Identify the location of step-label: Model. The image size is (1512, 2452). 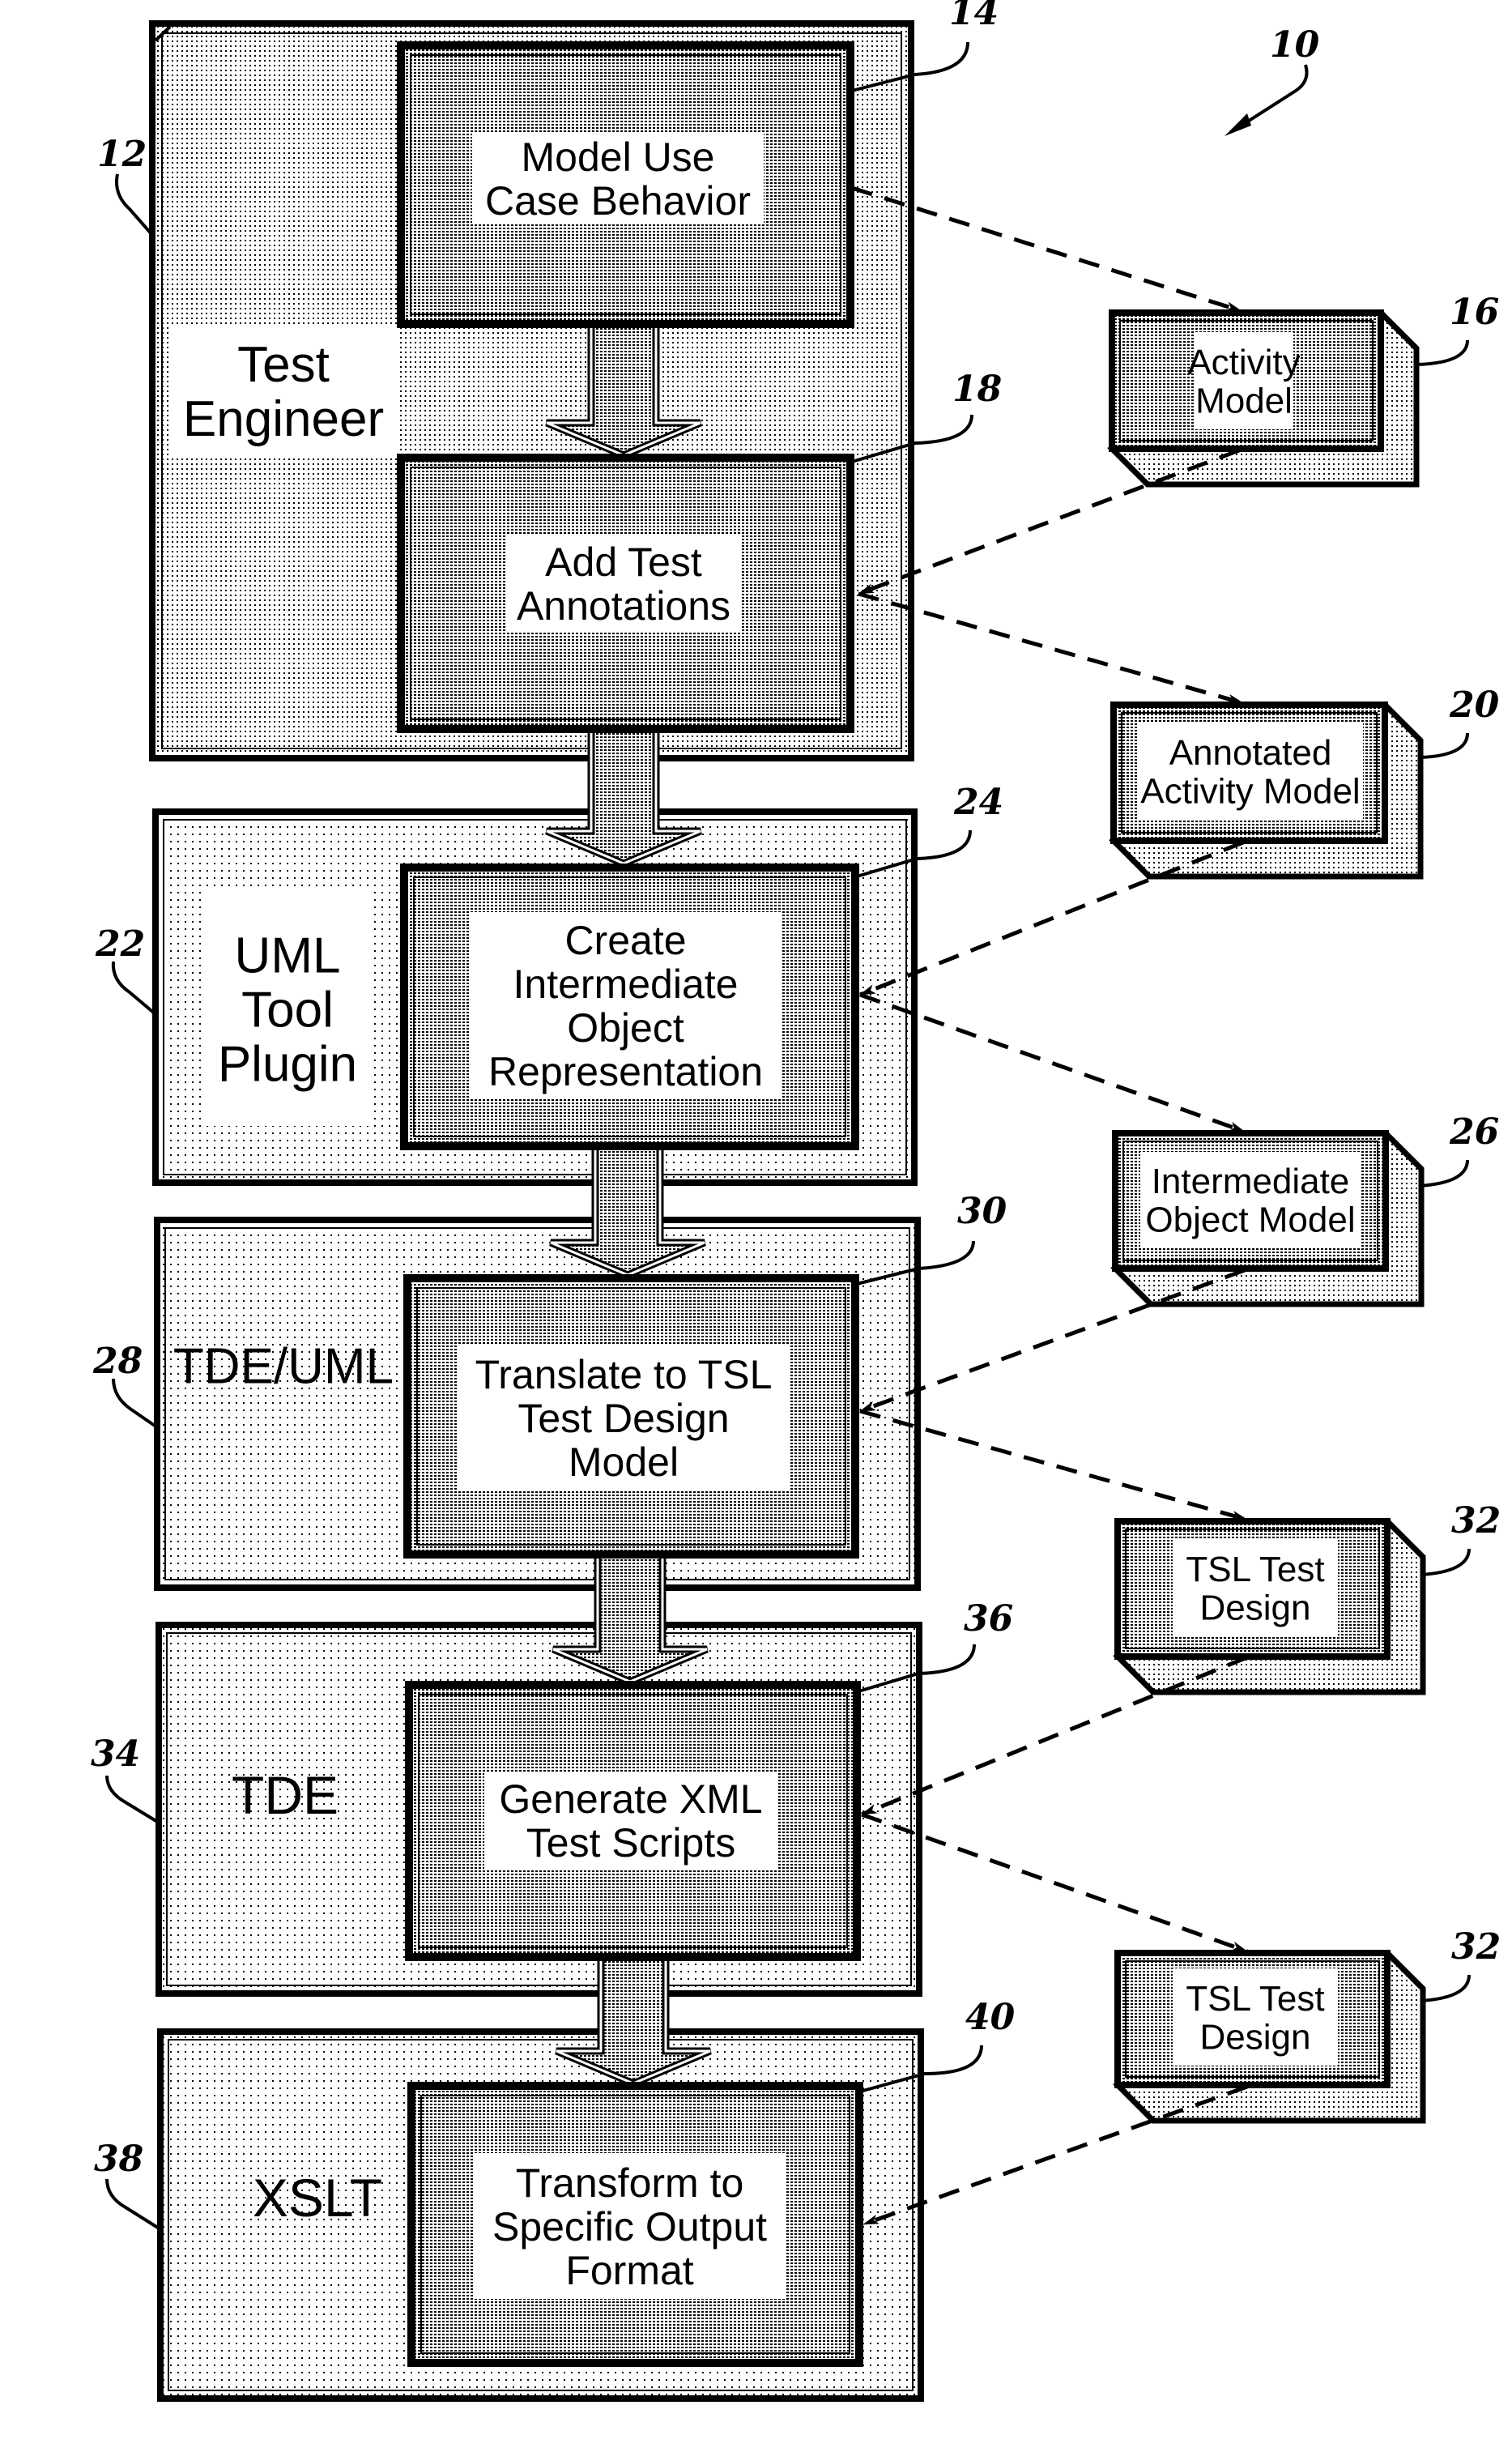
(624, 1462).